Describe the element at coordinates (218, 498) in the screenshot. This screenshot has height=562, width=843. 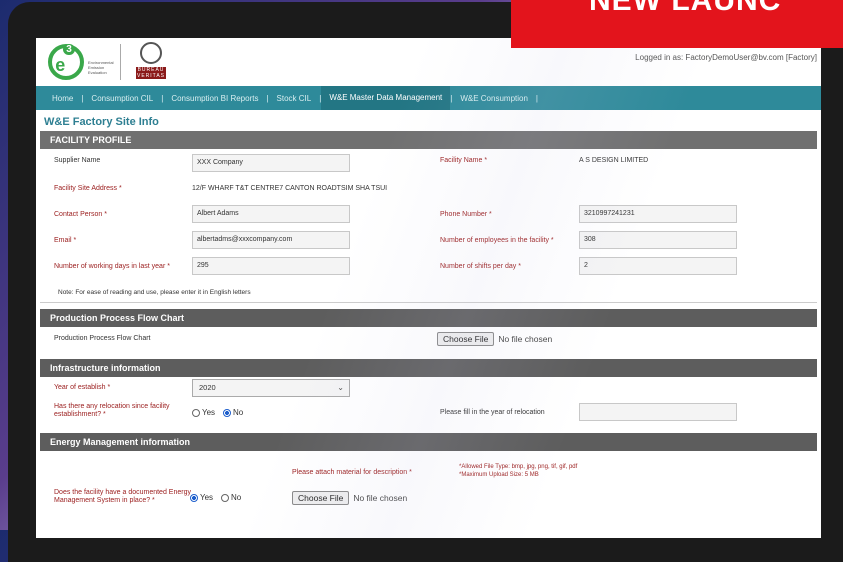
I see `ems-radio-group: Yes No` at that location.